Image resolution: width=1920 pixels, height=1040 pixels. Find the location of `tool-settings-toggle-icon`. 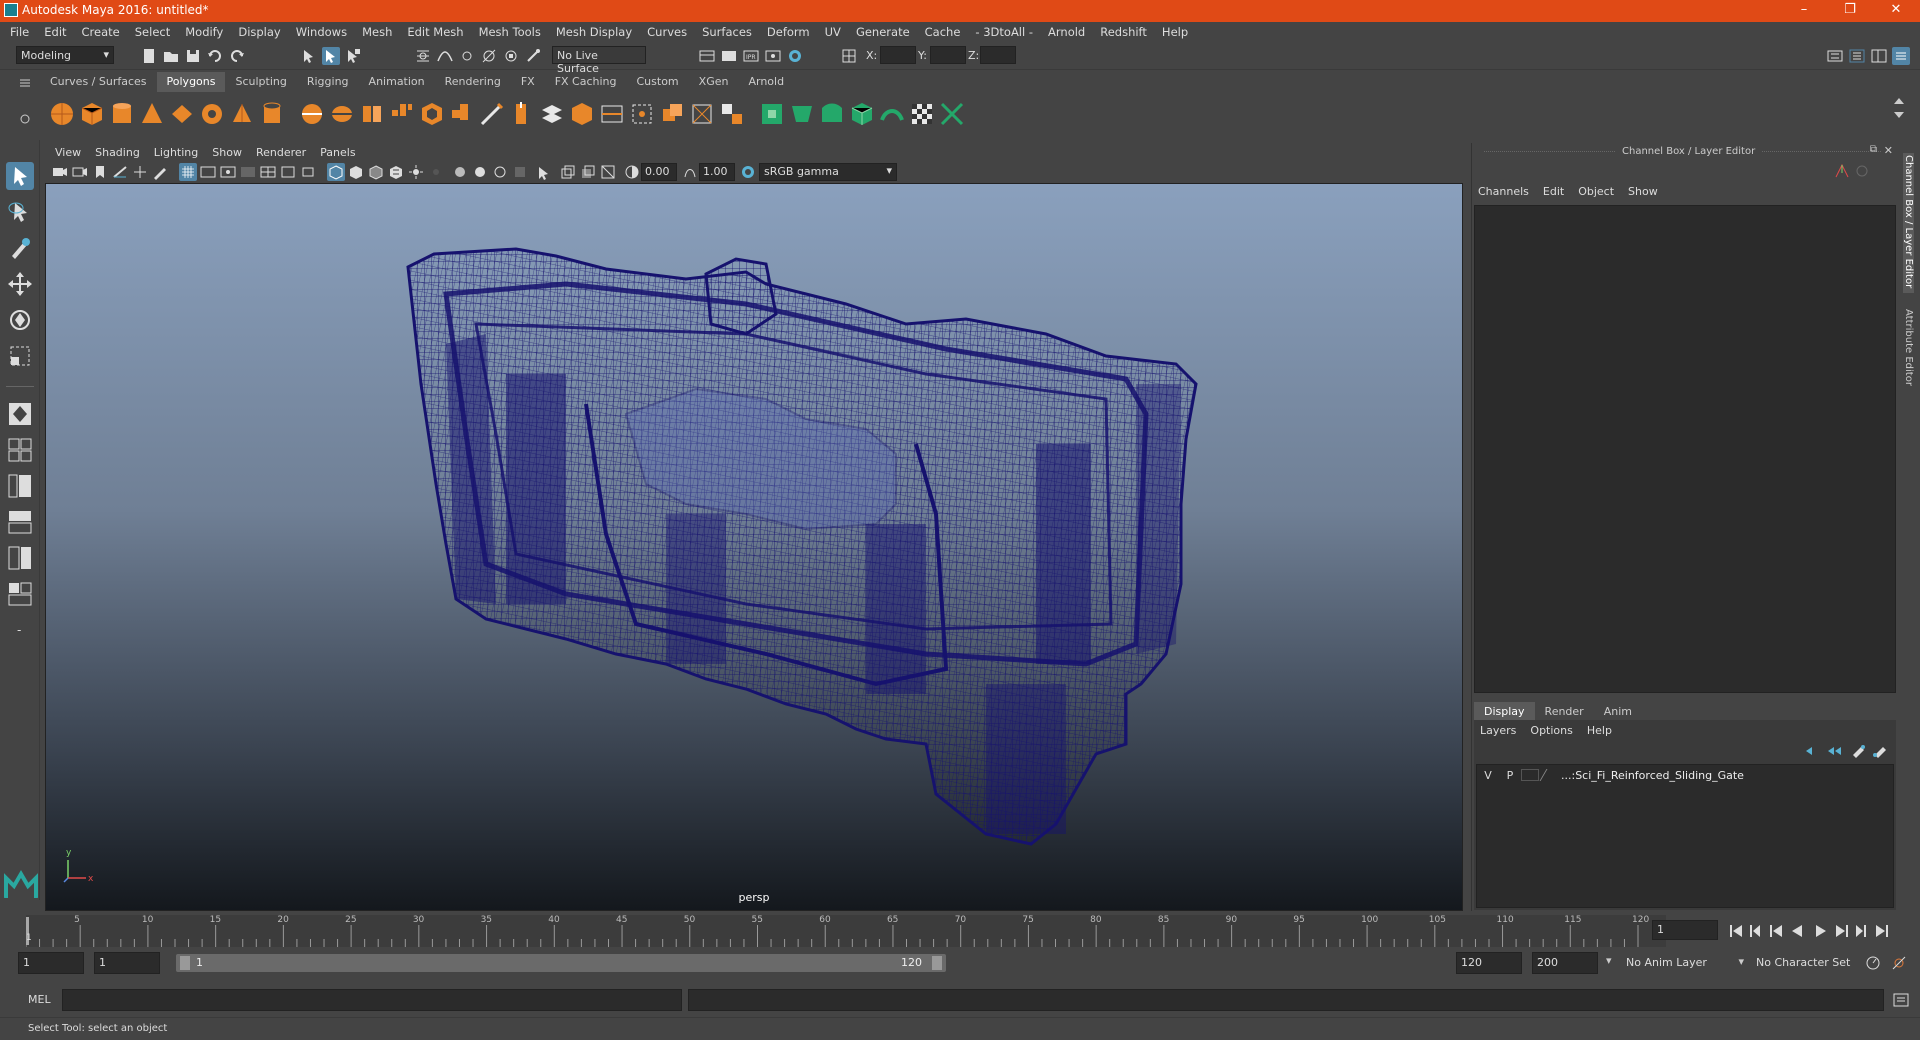

tool-settings-toggle-icon is located at coordinates (1879, 56).